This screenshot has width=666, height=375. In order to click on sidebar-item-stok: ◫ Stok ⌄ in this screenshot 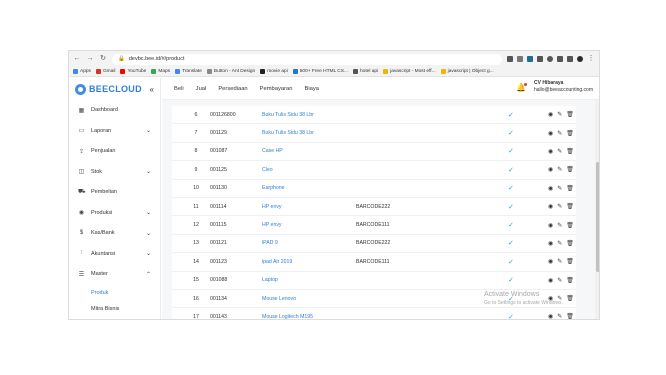, I will do `click(114, 172)`.